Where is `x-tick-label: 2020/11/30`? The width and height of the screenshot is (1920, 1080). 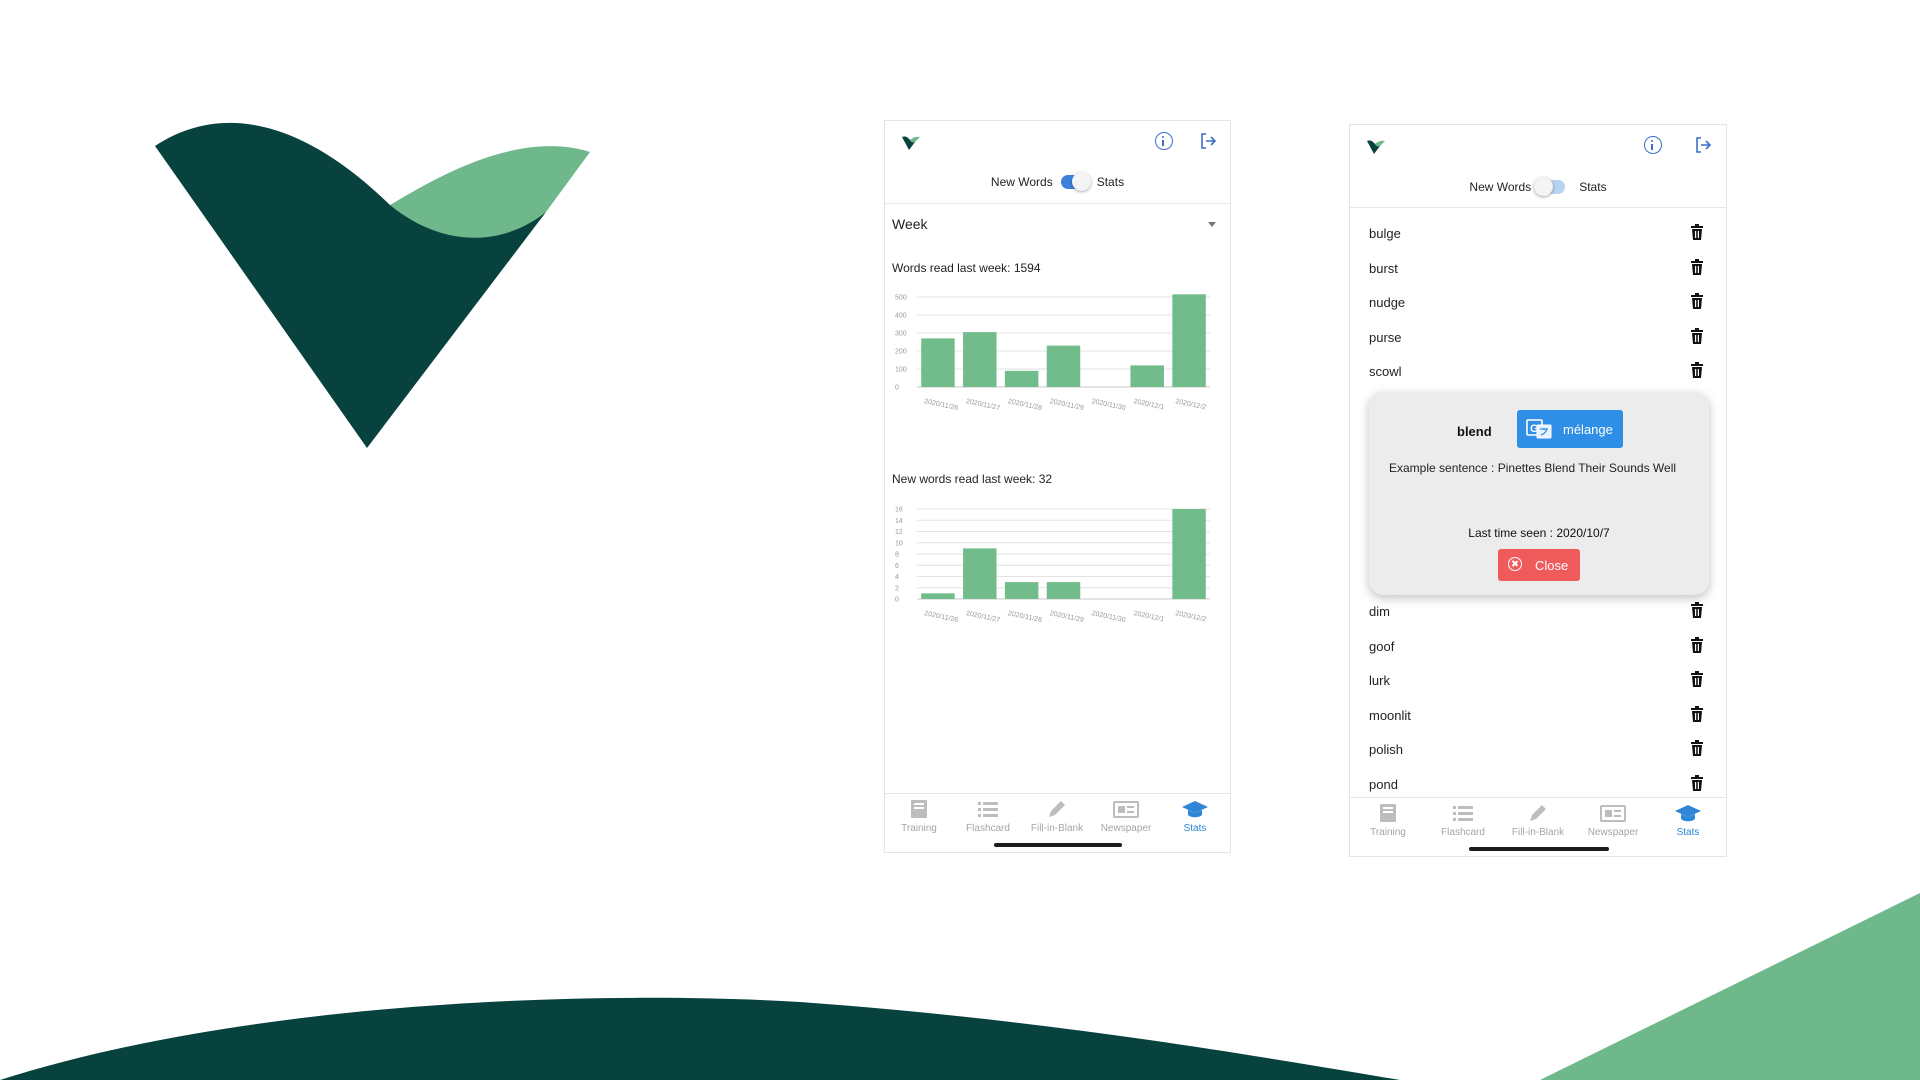
x-tick-label: 2020/11/30 is located at coordinates (1108, 617).